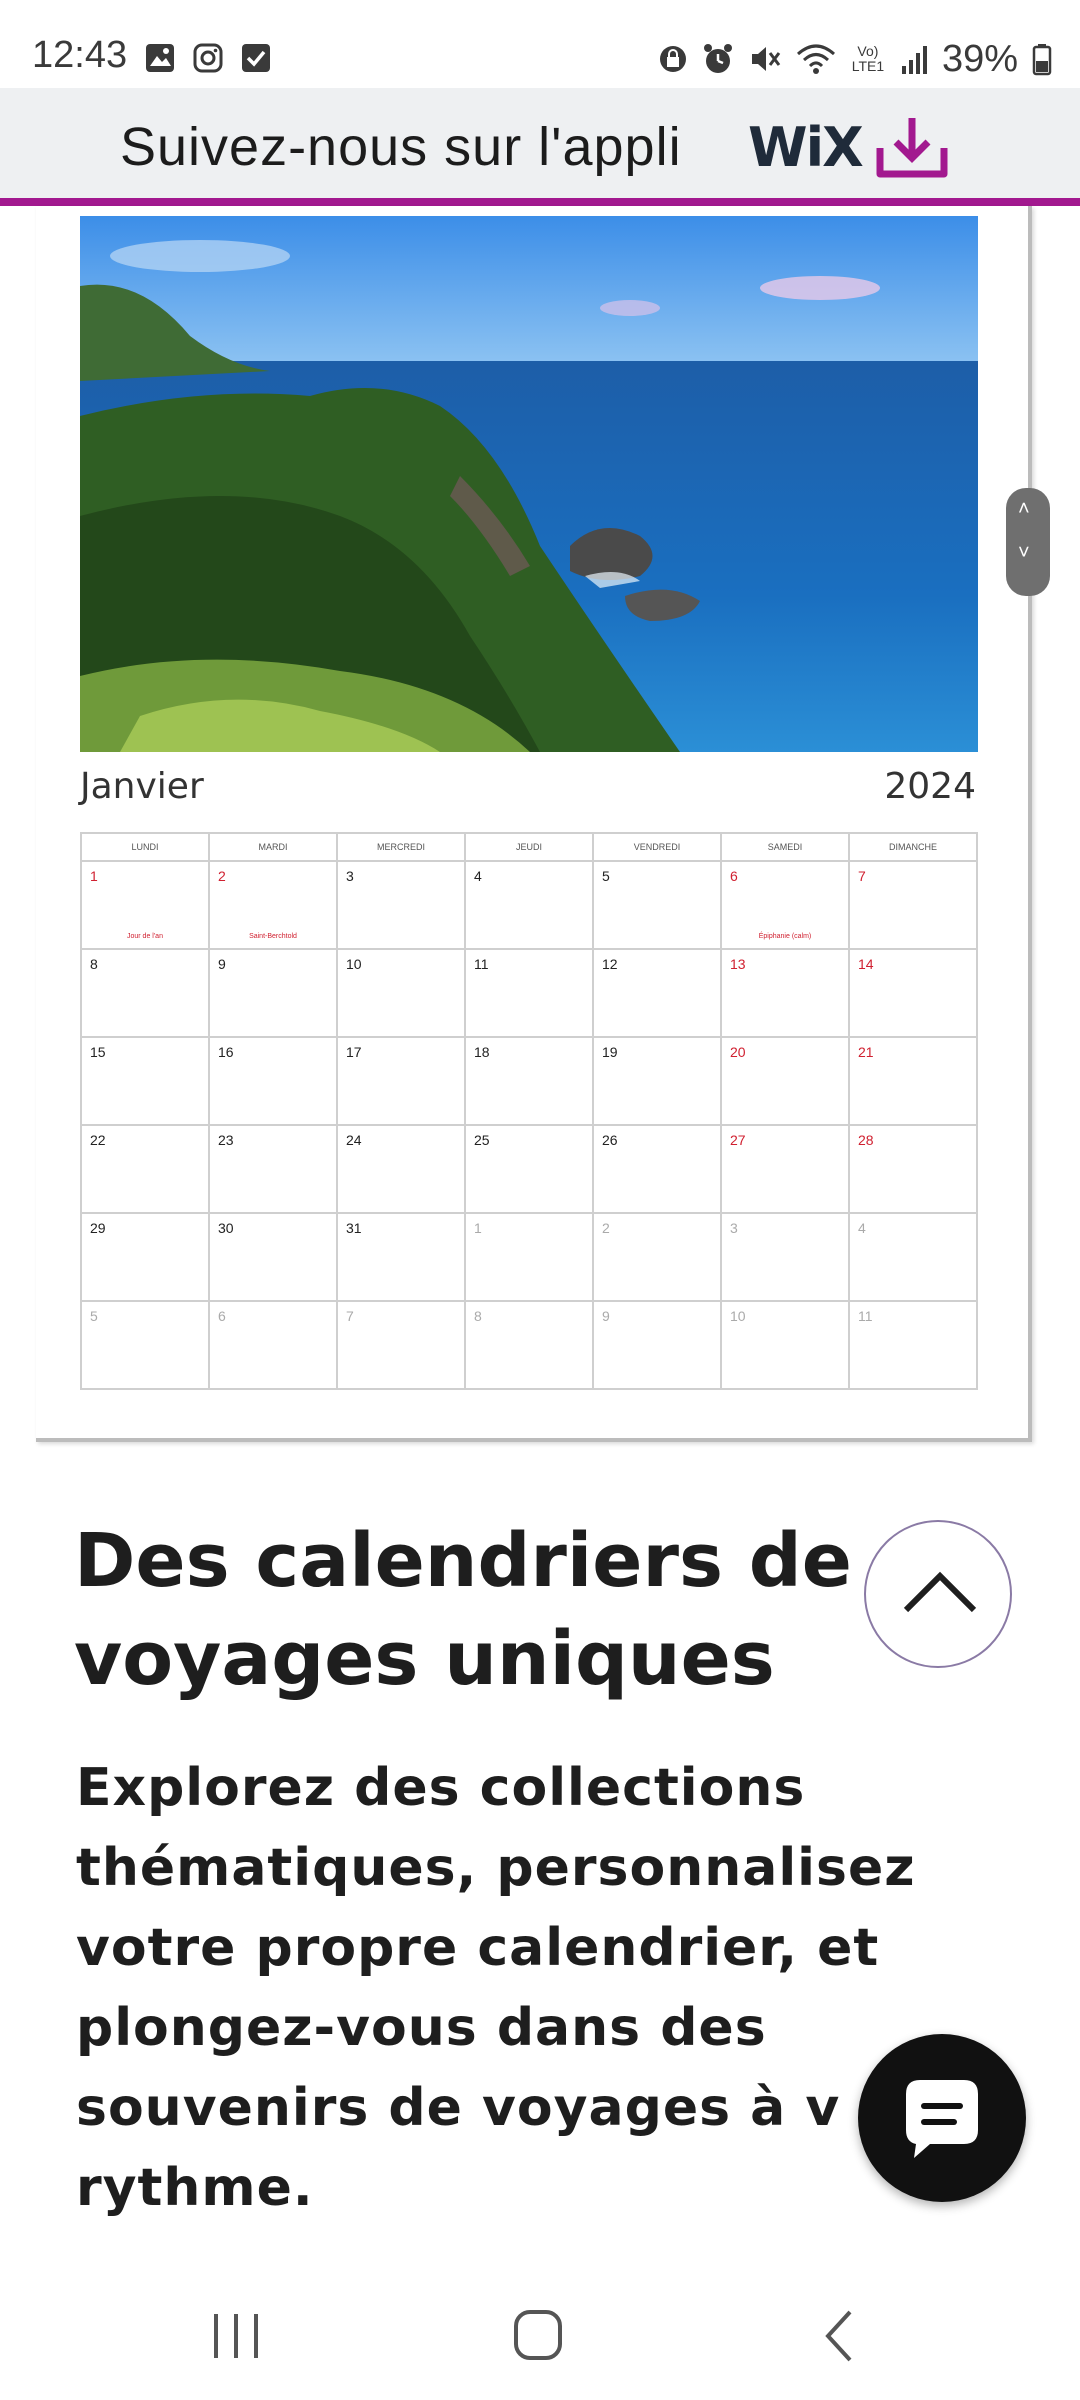 This screenshot has width=1080, height=2400. I want to click on section-heading: Des calendriers de voyages uniques, so click(463, 1610).